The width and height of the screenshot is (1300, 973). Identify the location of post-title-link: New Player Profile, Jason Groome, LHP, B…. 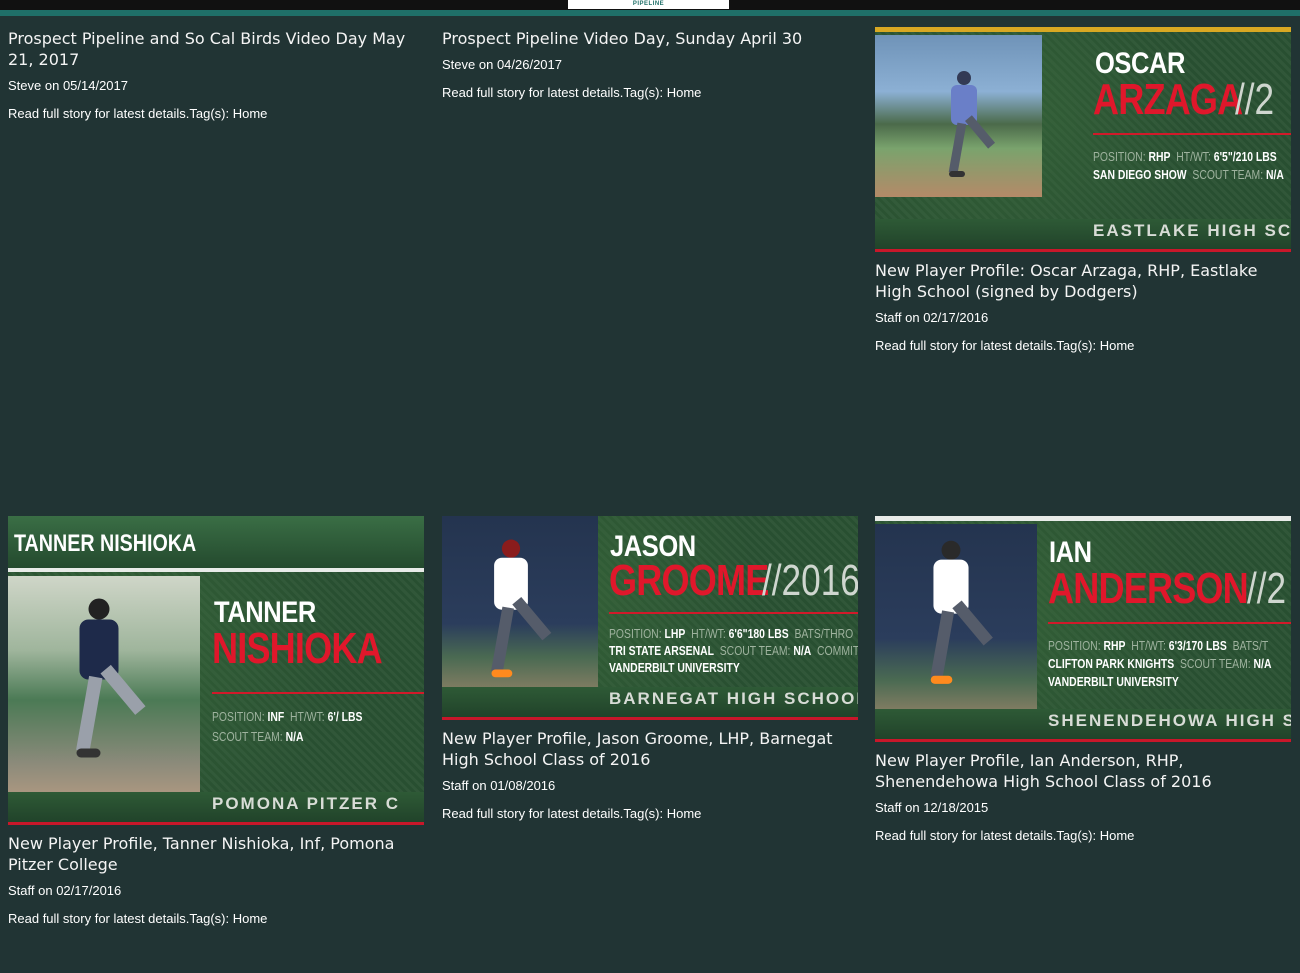
(650, 749).